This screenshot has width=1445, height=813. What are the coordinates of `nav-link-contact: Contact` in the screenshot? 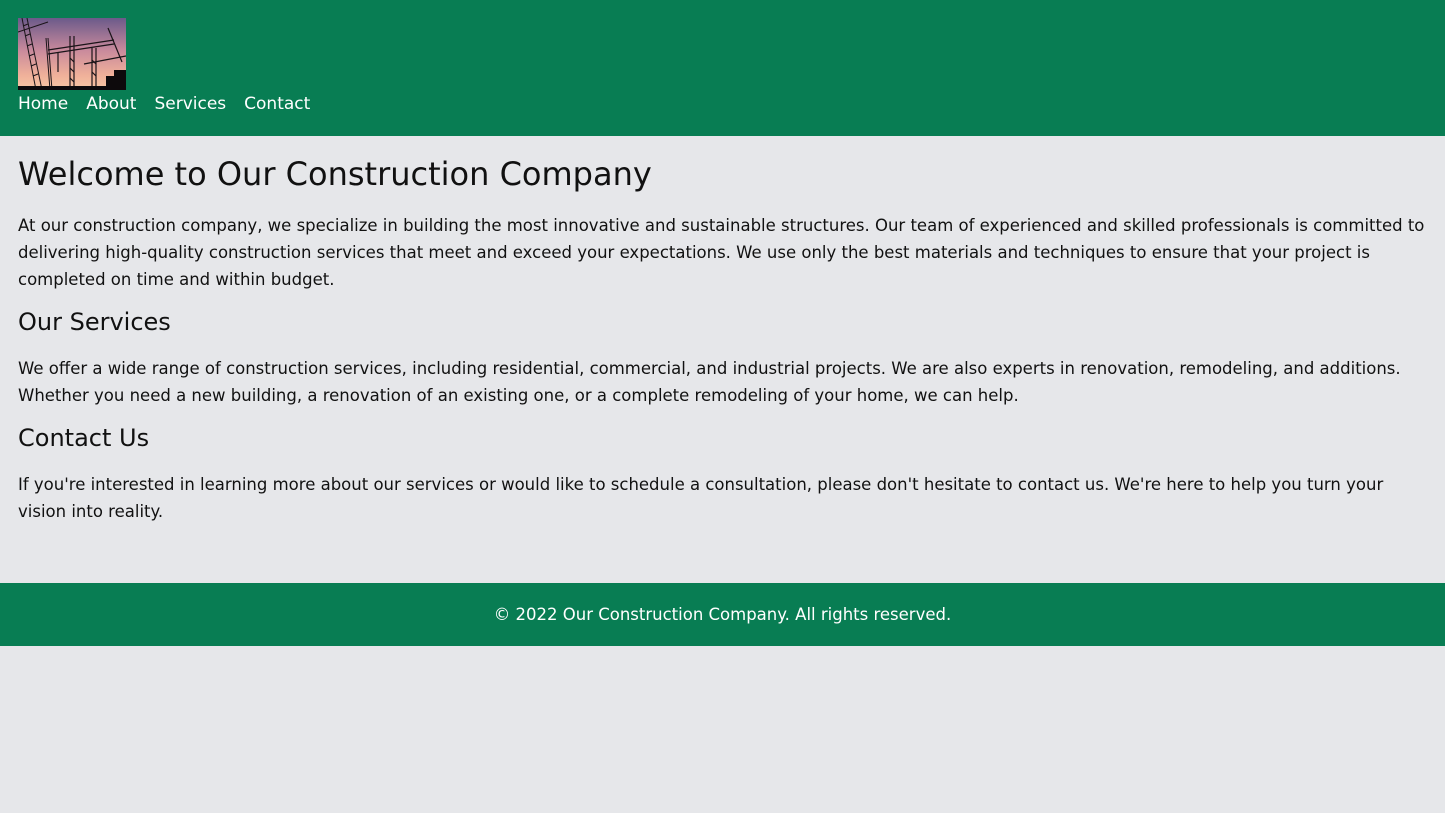 It's located at (277, 104).